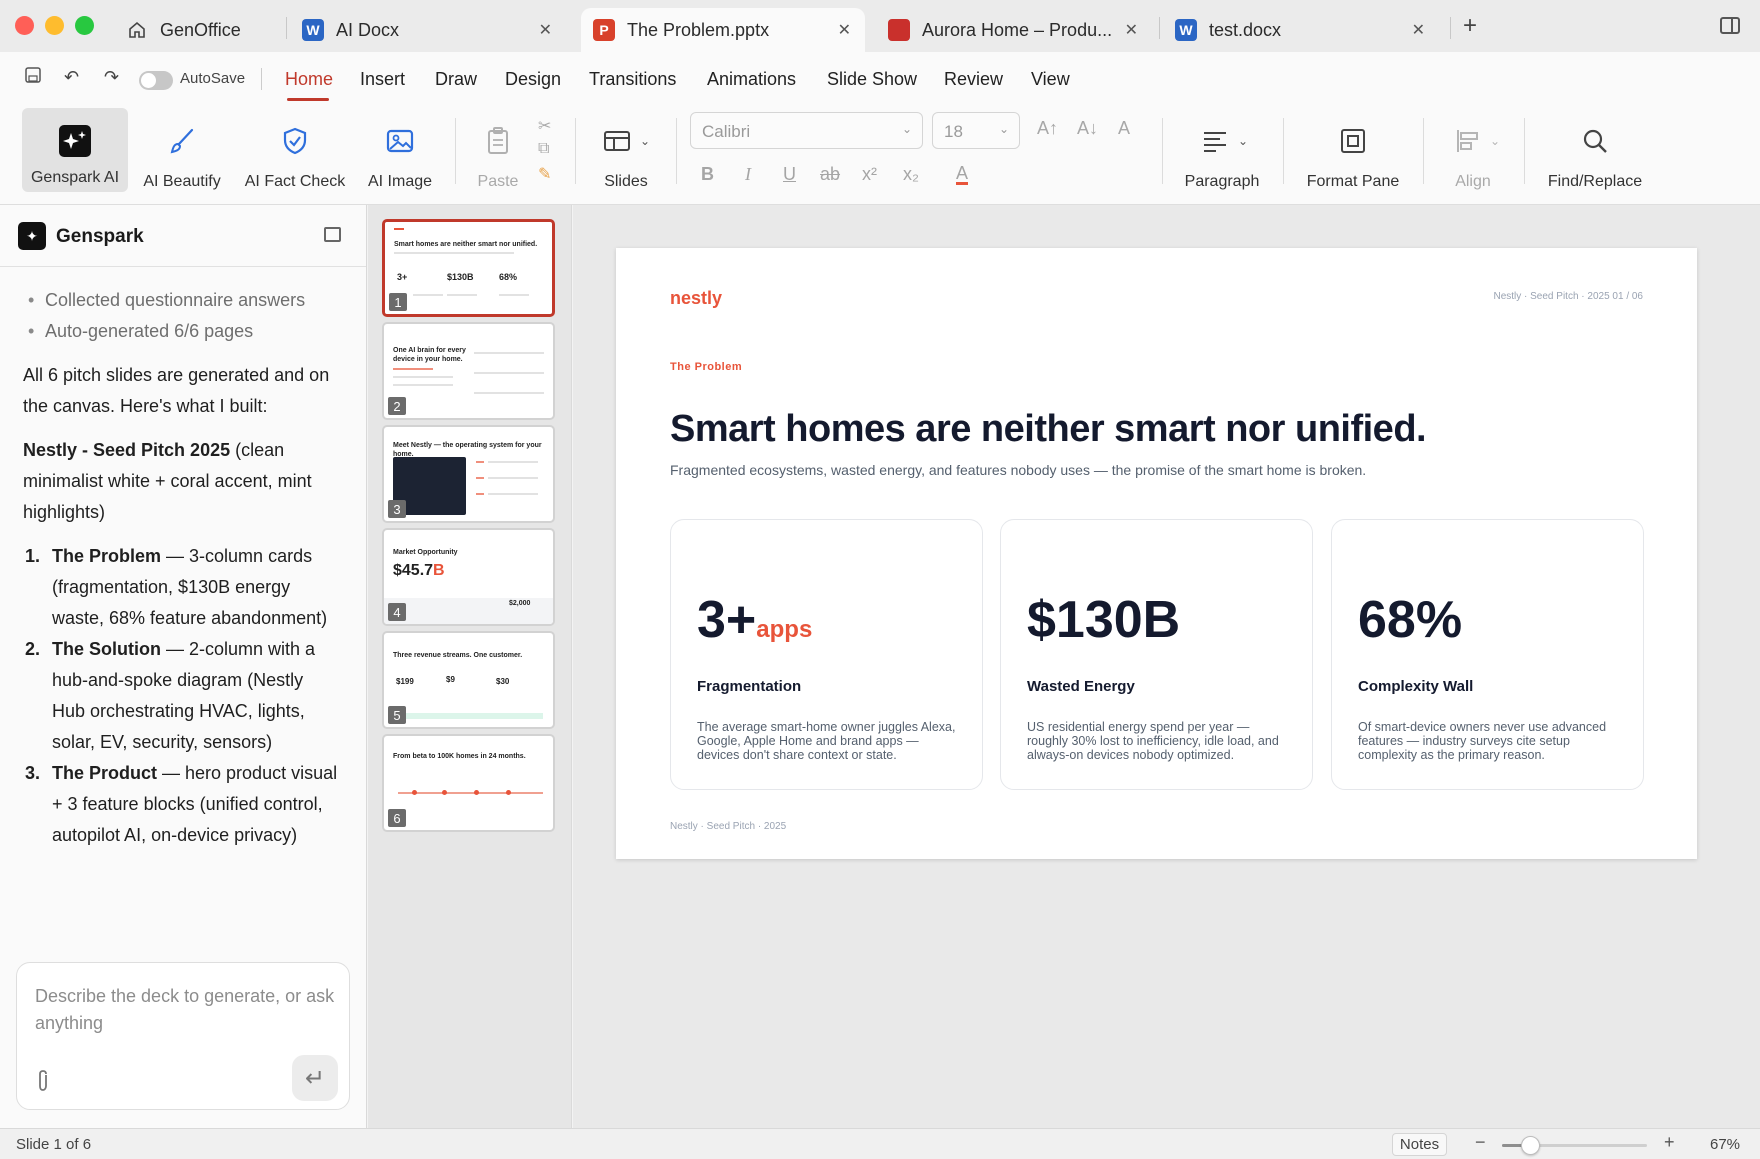  I want to click on font-size-select: 18 ⌄, so click(976, 130).